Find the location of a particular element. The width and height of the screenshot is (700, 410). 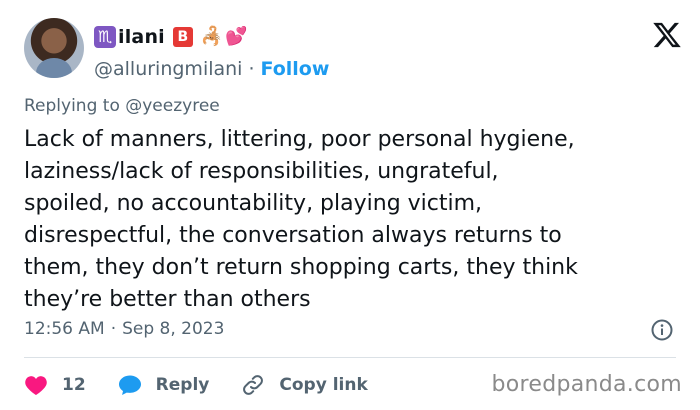

replying-to: Replying to @yeezyree is located at coordinates (122, 106).